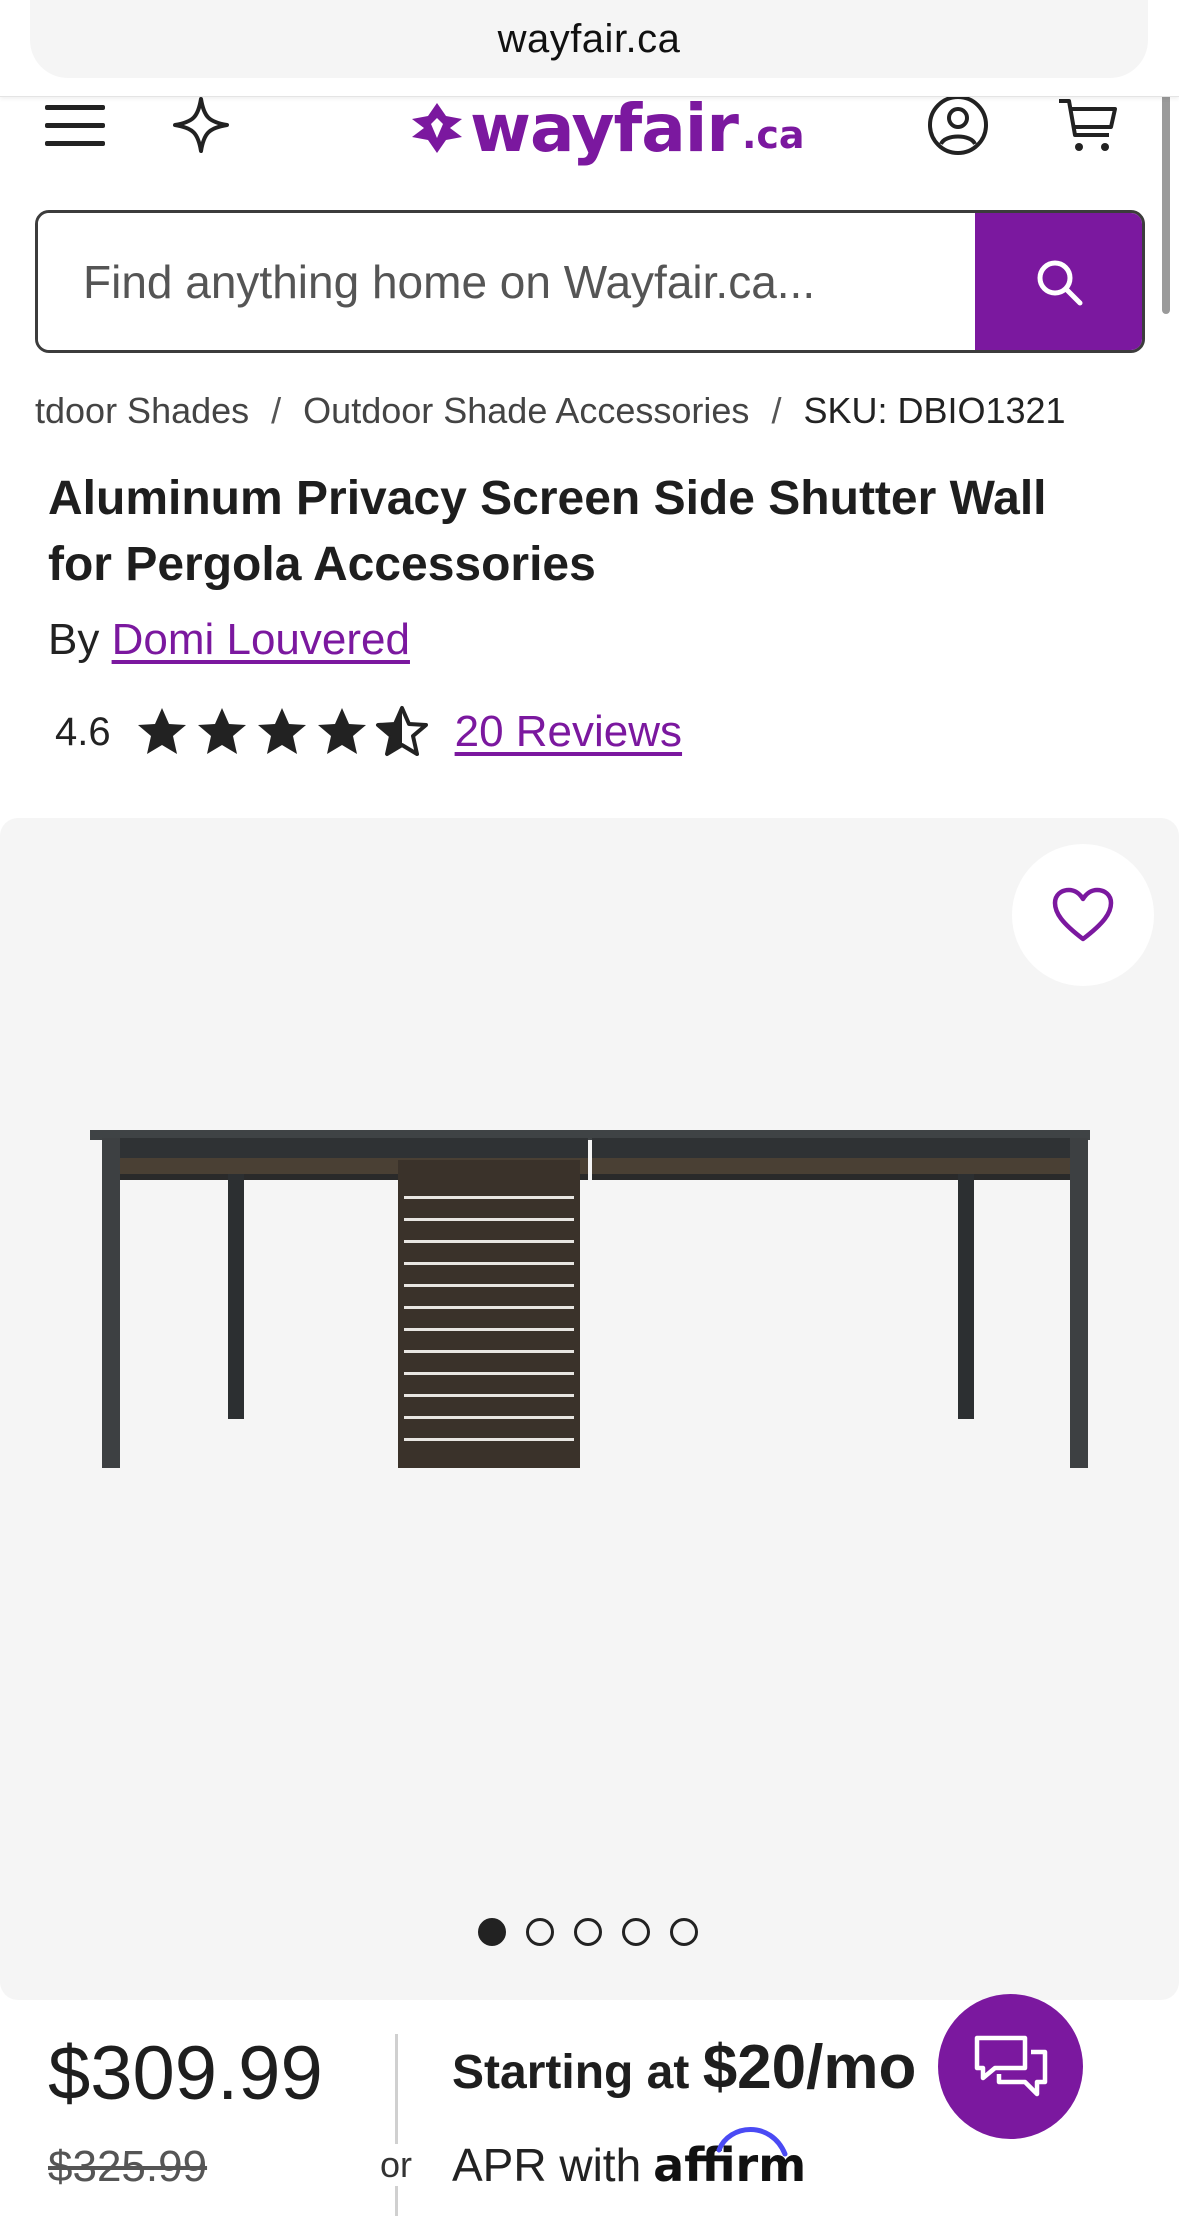 This screenshot has width=1179, height=2216. Describe the element at coordinates (547, 2165) in the screenshot. I see `apr-text: APR with` at that location.